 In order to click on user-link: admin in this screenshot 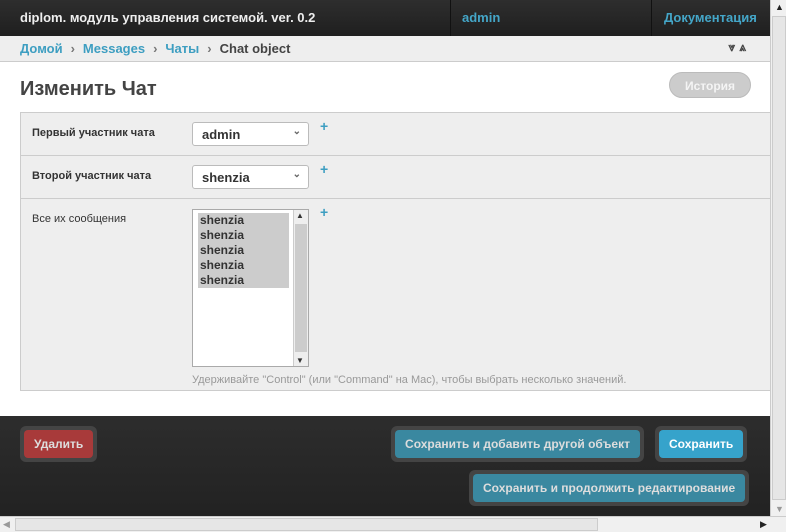, I will do `click(551, 18)`.